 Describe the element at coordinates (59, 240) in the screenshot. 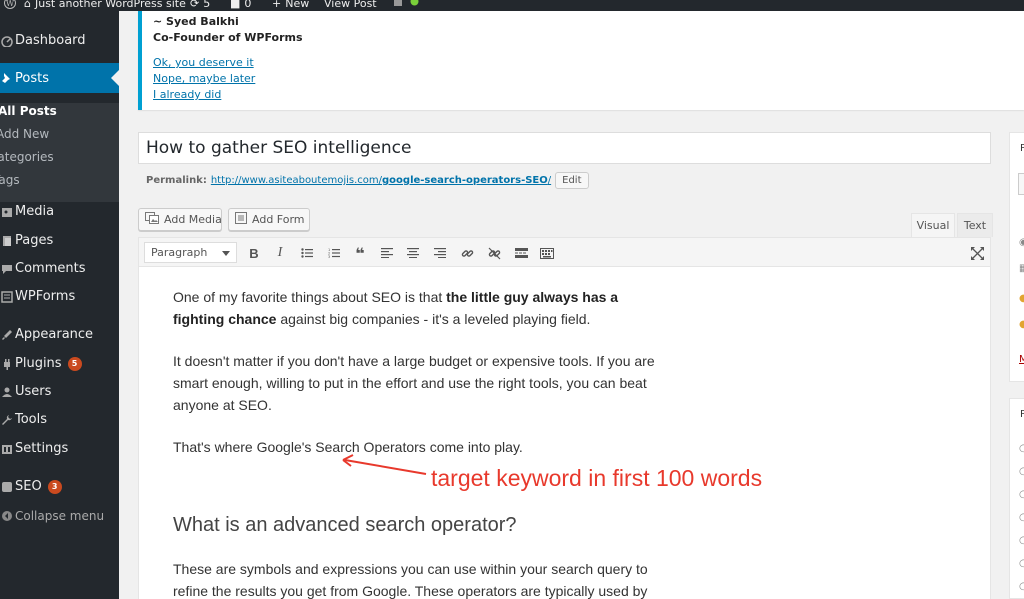

I see `sidebar-item-pages: Pages` at that location.